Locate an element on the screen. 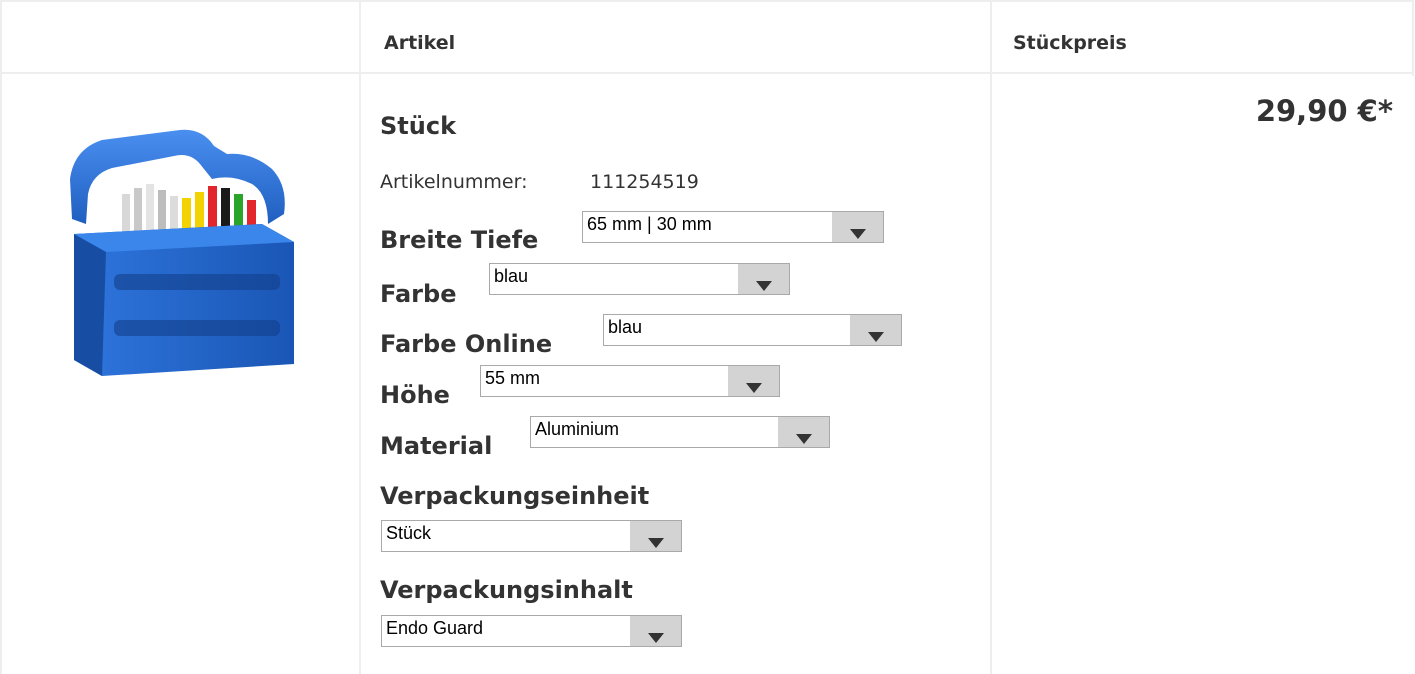 The height and width of the screenshot is (674, 1415). column-header-unit-price: Stückpreis is located at coordinates (1070, 43).